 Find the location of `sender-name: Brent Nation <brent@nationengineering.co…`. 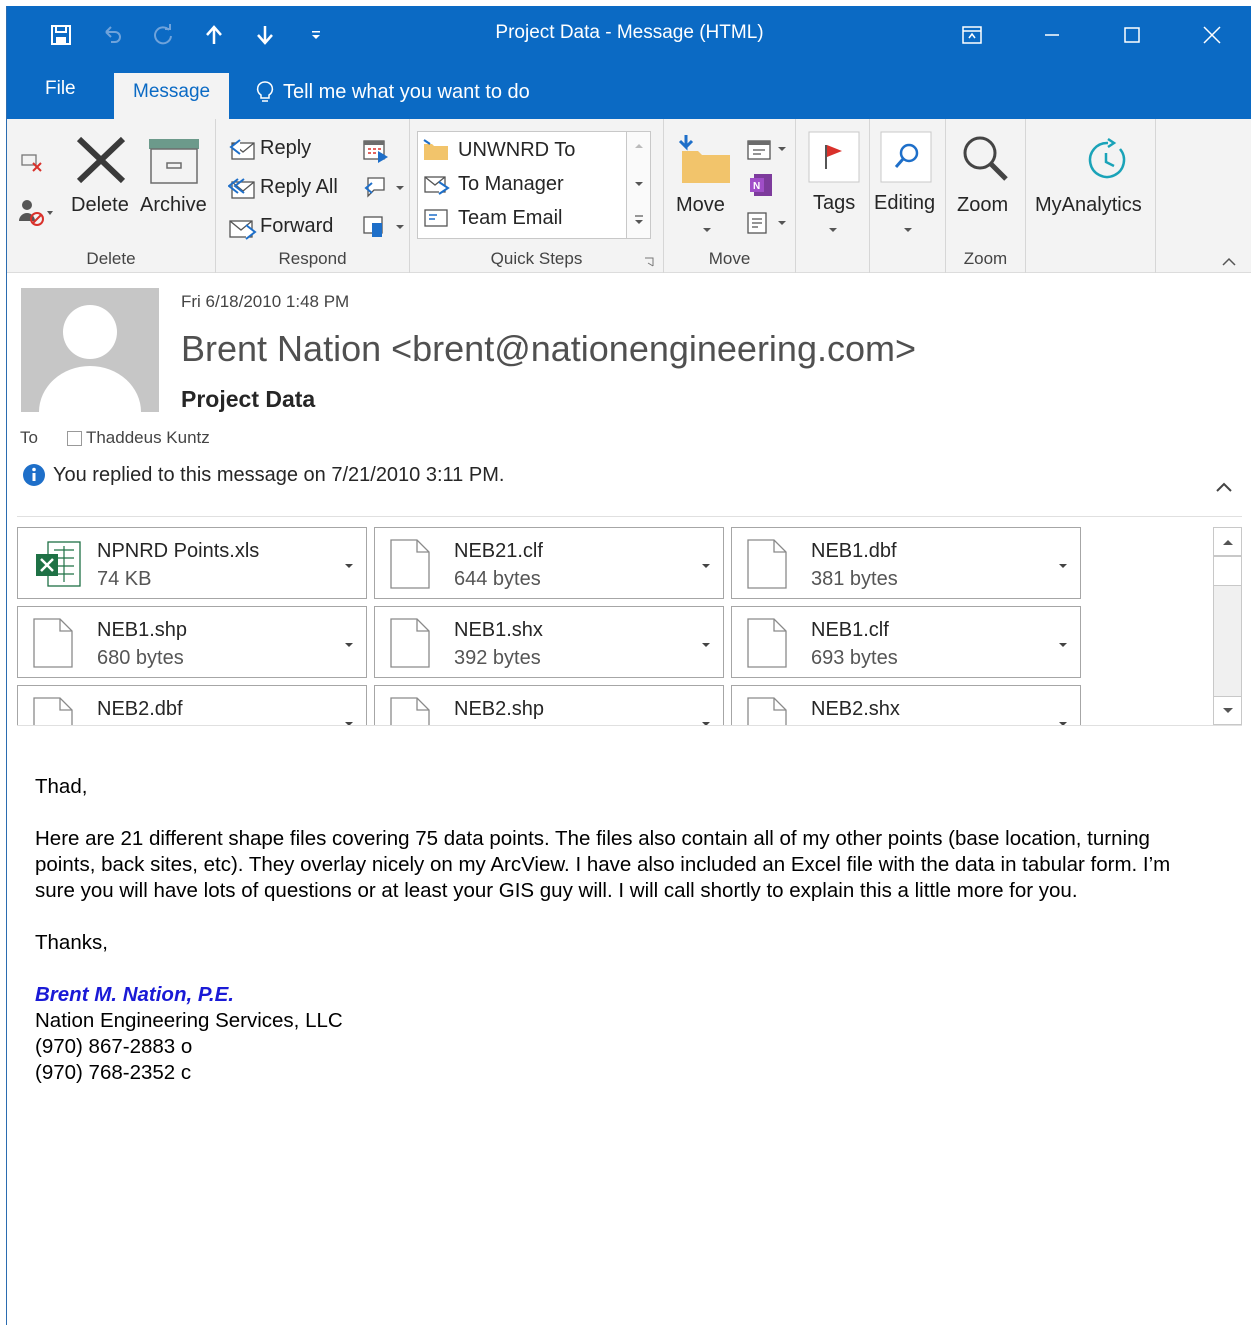

sender-name: Brent Nation <brent@nationengineering.co… is located at coordinates (548, 349).